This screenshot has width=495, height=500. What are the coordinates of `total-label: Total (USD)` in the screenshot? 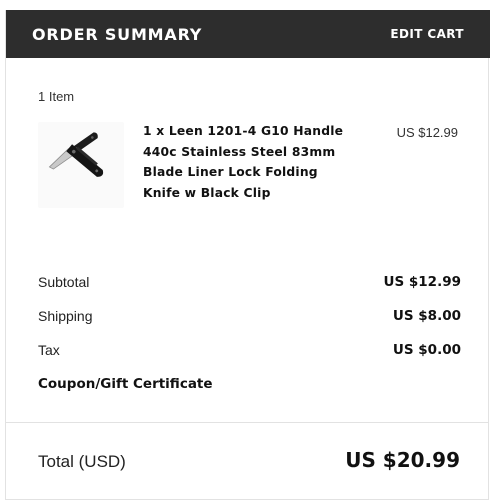 It's located at (82, 461).